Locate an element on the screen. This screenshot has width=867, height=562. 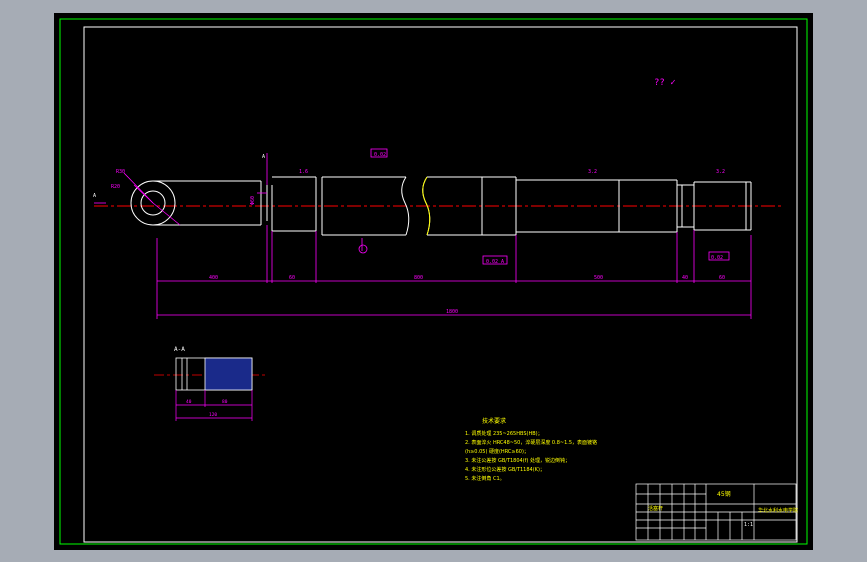
svg-text: 1.6 is located at coordinates (303, 172).